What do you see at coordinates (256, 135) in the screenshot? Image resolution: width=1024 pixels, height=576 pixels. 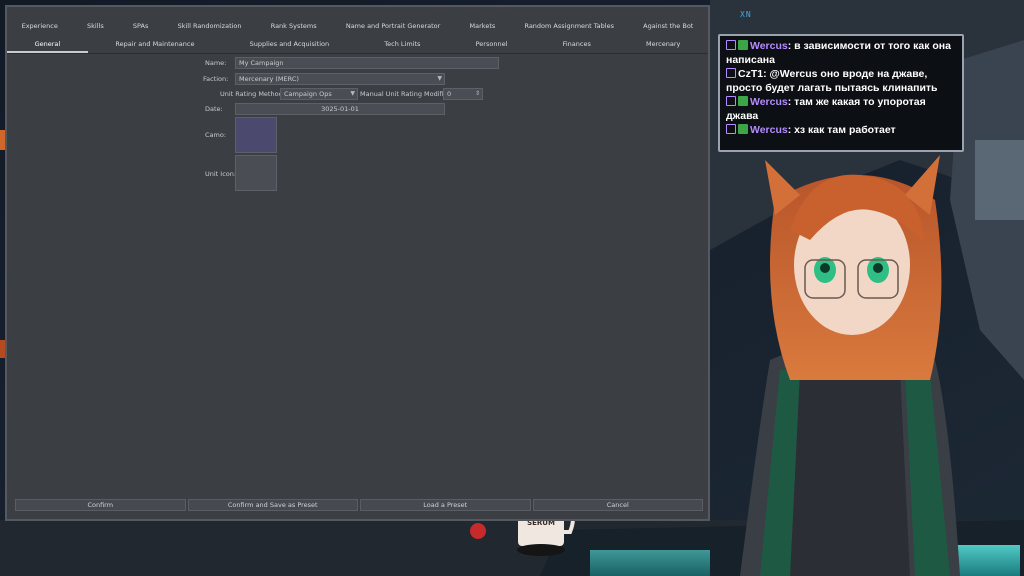 I see `camo-button` at bounding box center [256, 135].